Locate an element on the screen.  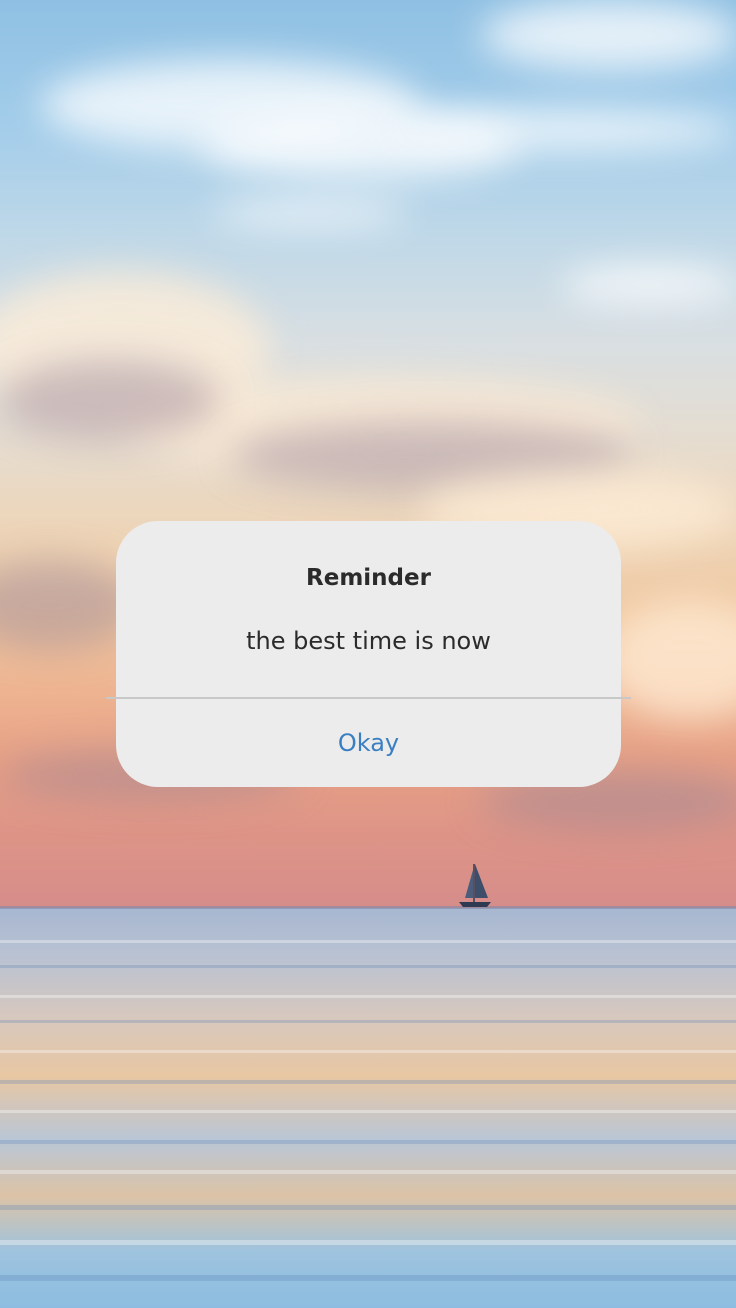
dialog-message: the best time is now is located at coordinates (368, 641).